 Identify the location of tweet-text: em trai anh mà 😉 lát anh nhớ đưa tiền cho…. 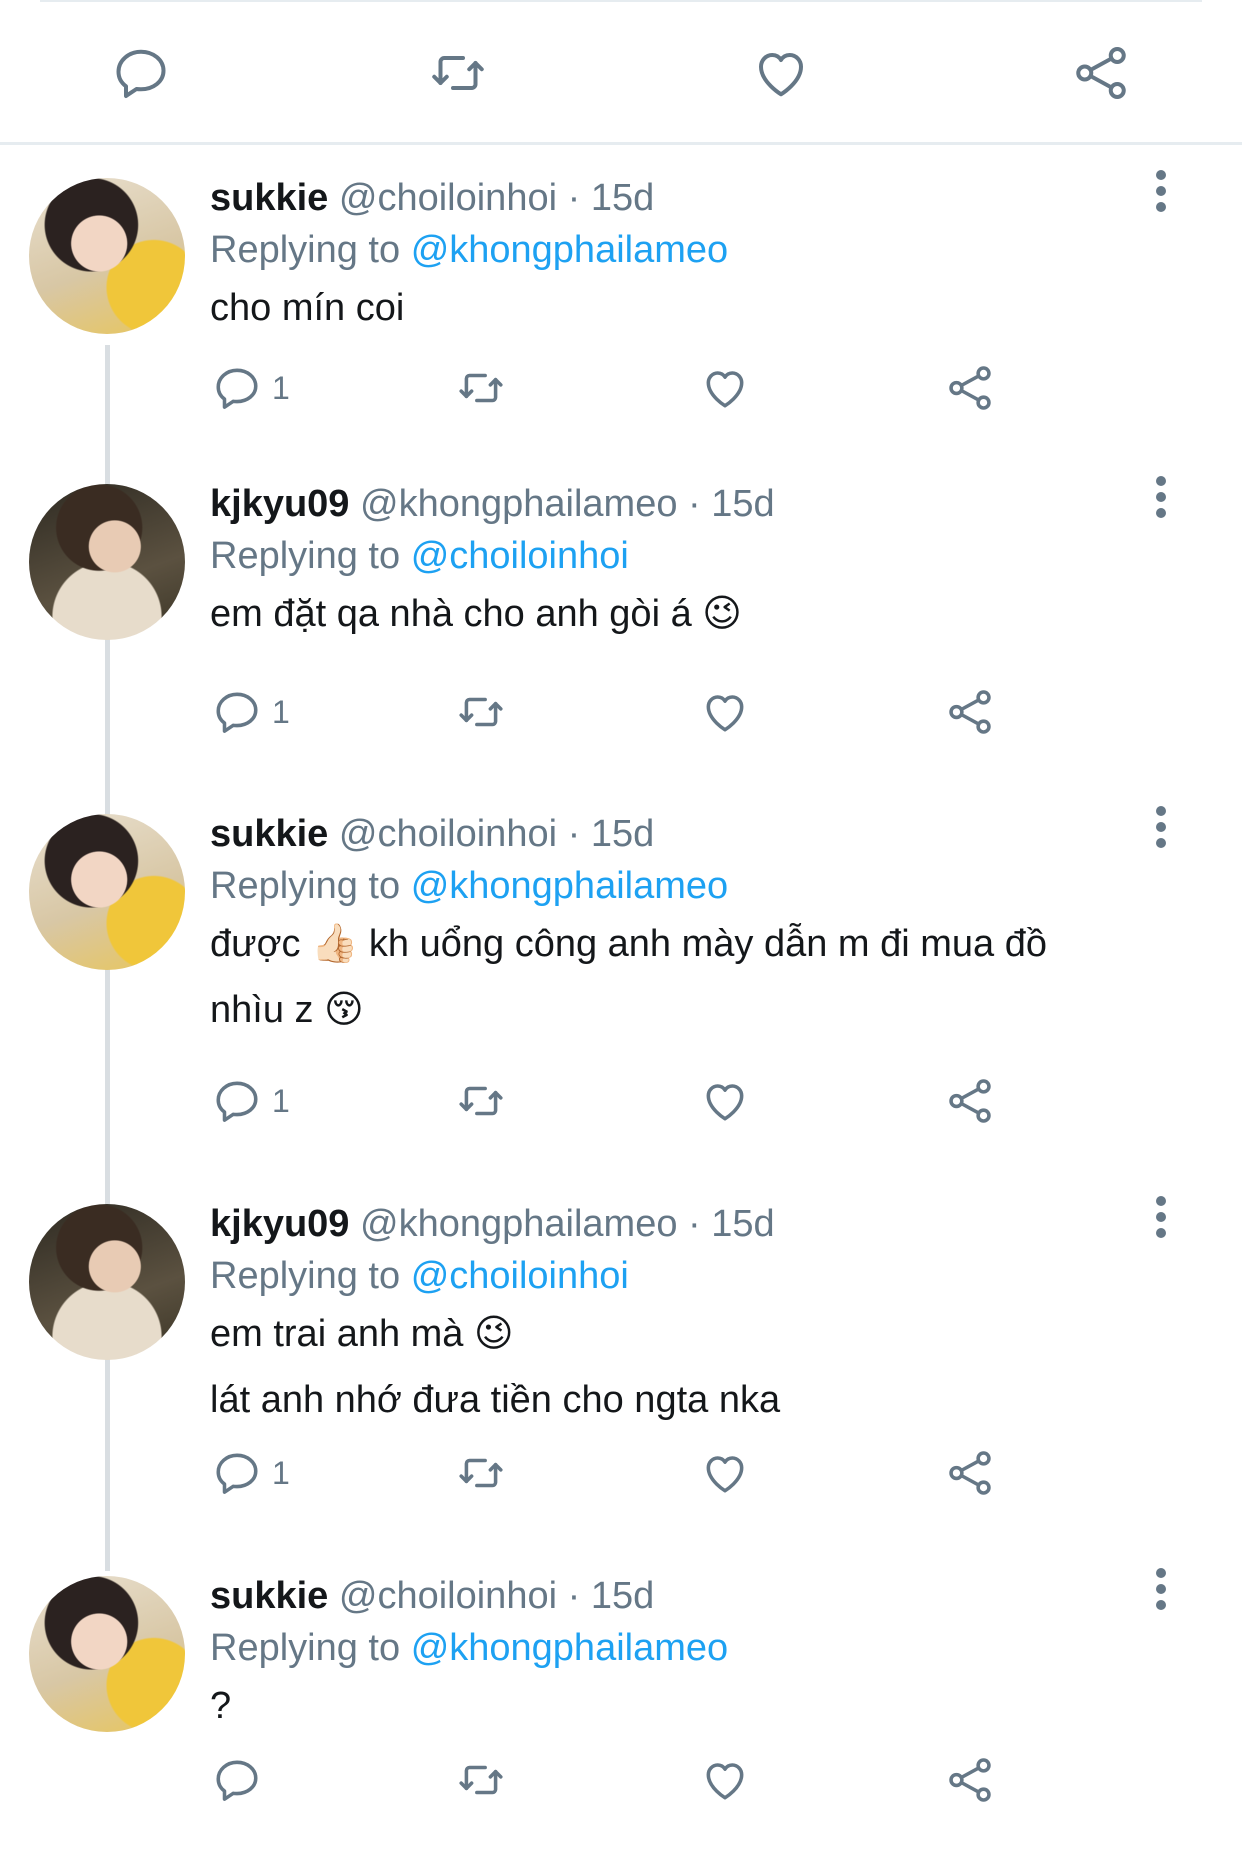
(690, 1367).